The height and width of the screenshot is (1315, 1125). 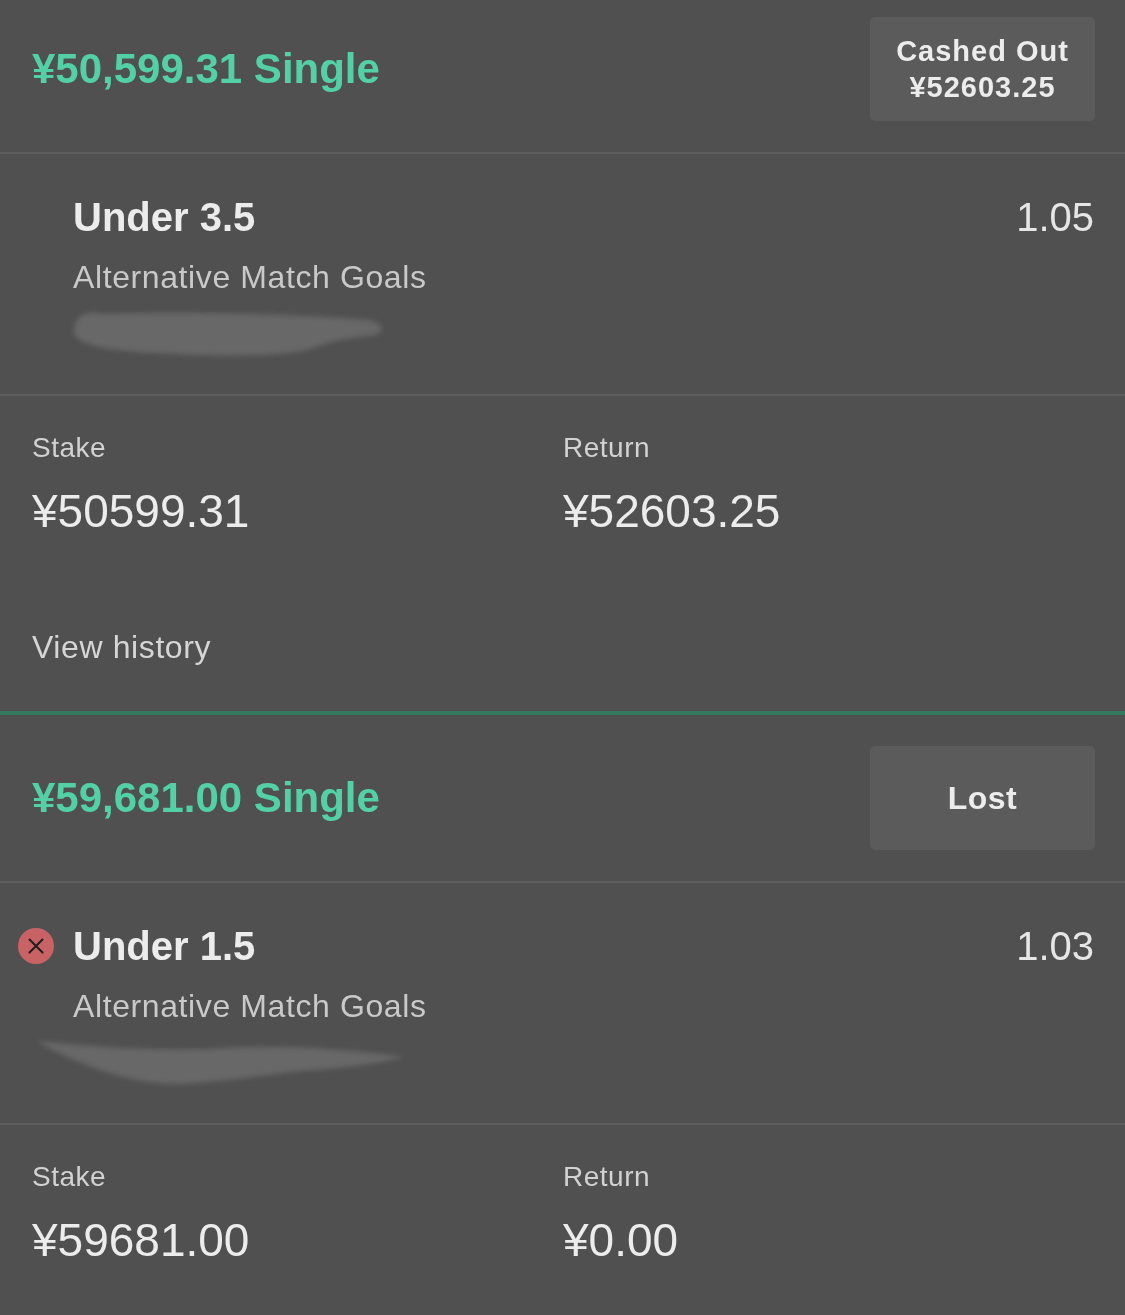 What do you see at coordinates (122, 647) in the screenshot?
I see `view-history-link: View history` at bounding box center [122, 647].